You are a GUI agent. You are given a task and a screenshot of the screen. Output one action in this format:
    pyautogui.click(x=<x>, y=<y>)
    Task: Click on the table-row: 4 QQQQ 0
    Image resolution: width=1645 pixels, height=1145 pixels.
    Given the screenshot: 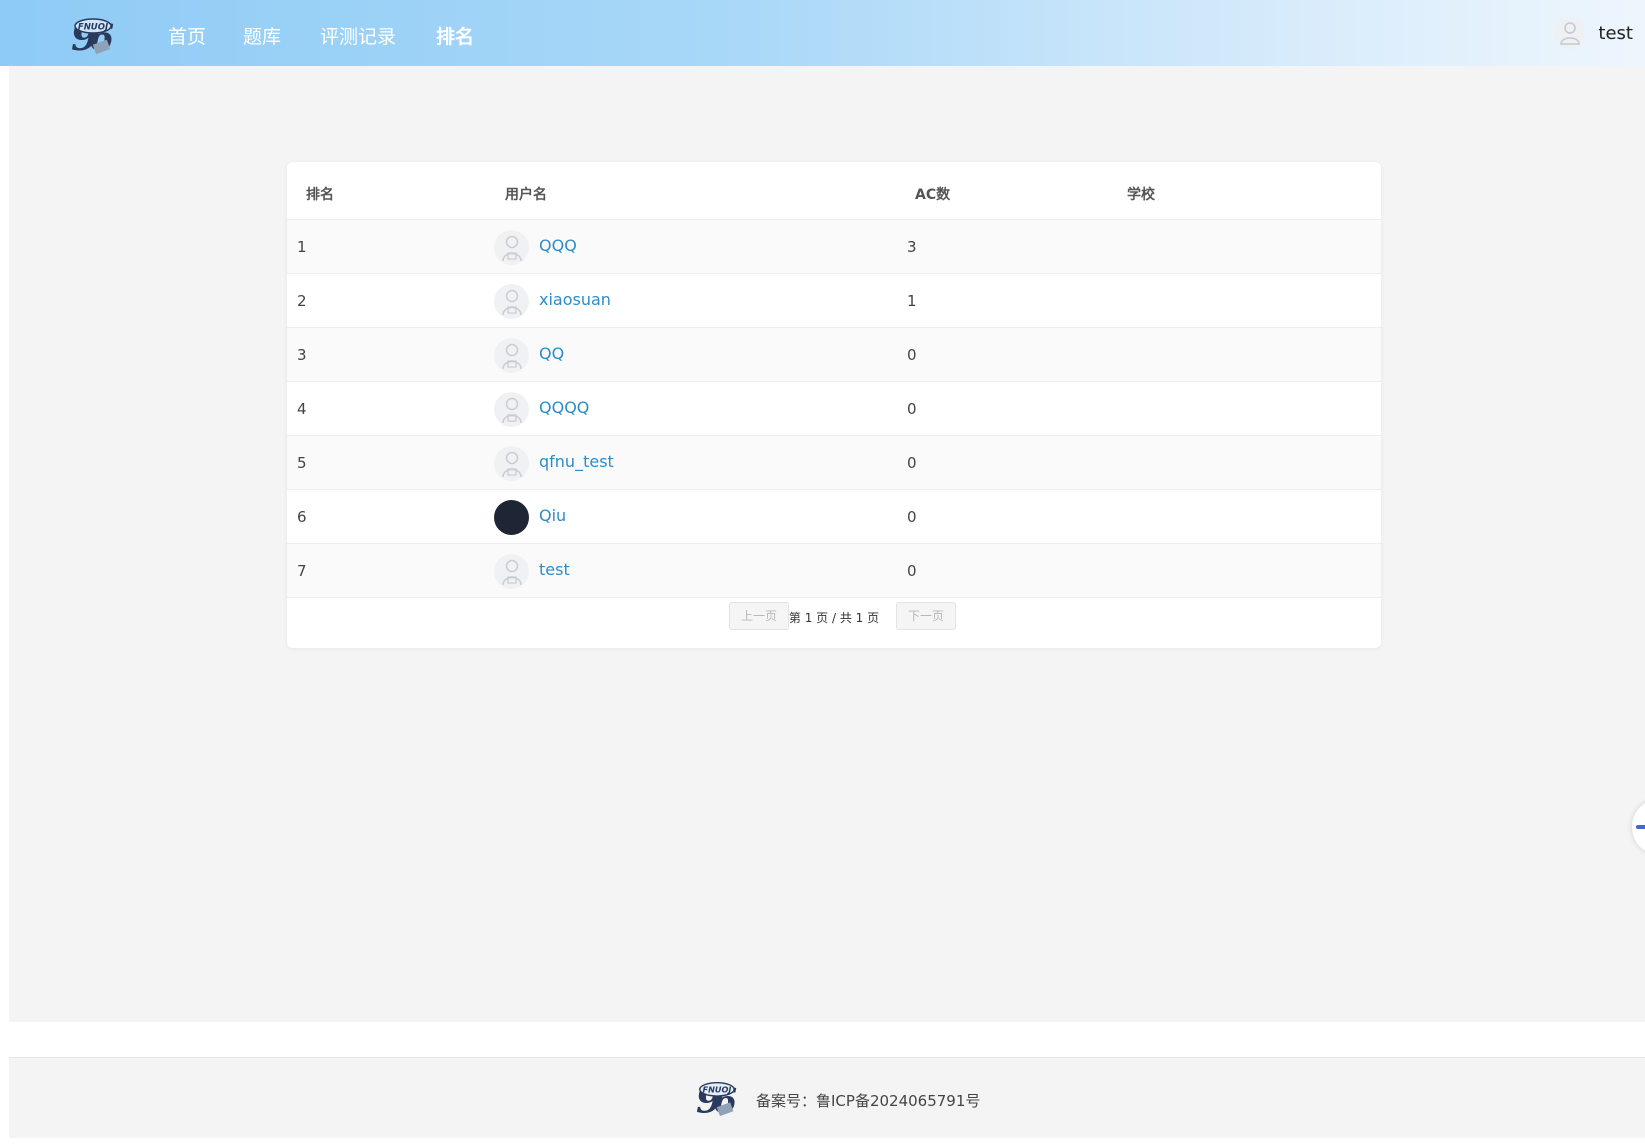 What is the action you would take?
    pyautogui.click(x=834, y=409)
    